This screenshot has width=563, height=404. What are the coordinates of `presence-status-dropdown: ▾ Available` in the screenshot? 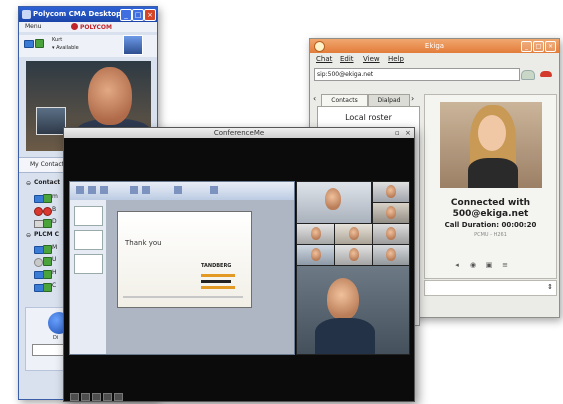 It's located at (65, 48).